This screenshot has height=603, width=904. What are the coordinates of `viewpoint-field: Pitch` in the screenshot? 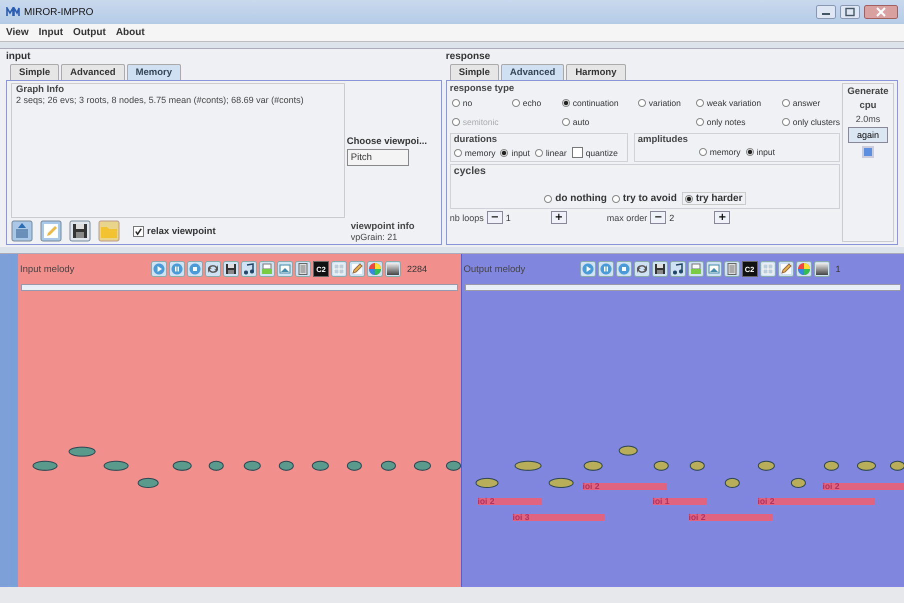 It's located at (377, 157).